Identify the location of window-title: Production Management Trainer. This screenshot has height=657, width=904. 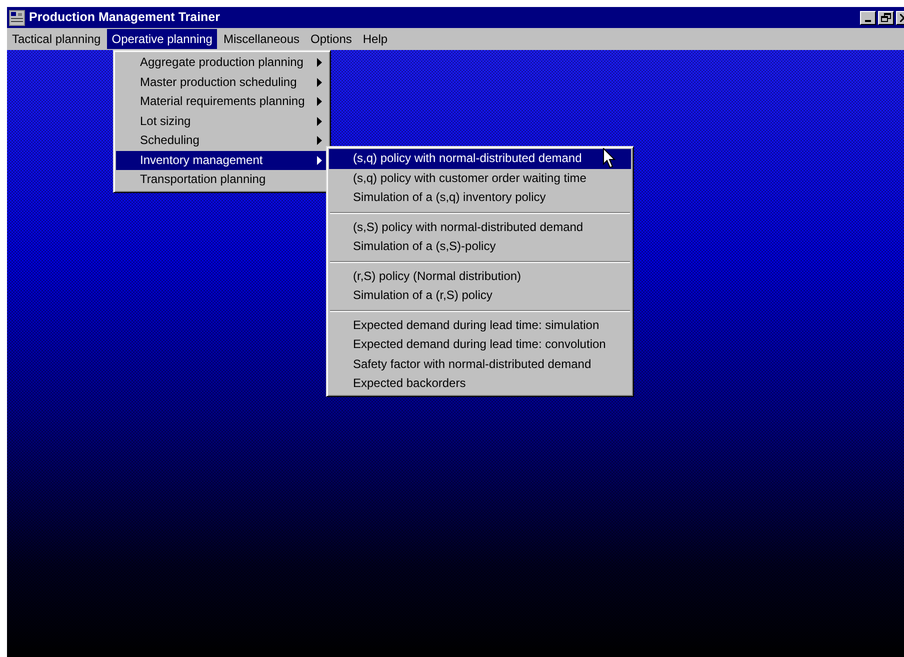
(124, 17).